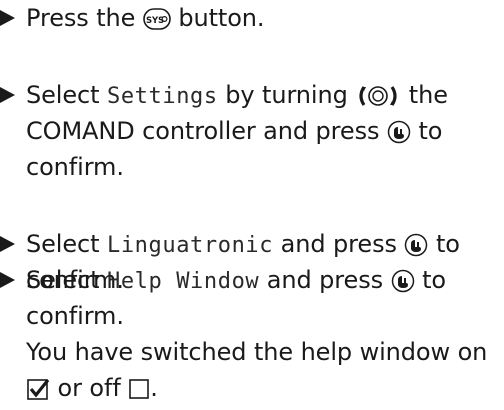  What do you see at coordinates (217, 18) in the screenshot?
I see `step-text: button.` at bounding box center [217, 18].